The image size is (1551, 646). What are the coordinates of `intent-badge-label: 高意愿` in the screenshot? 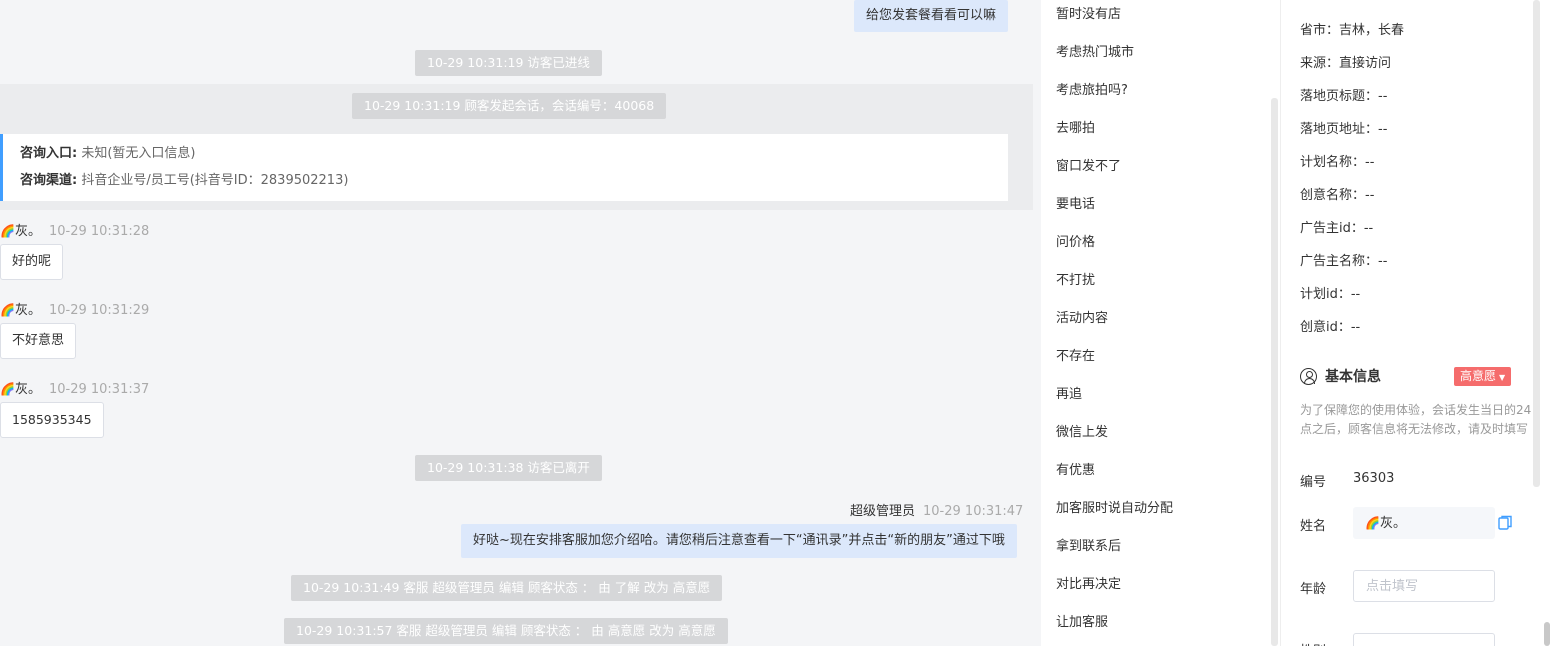 It's located at (1478, 376).